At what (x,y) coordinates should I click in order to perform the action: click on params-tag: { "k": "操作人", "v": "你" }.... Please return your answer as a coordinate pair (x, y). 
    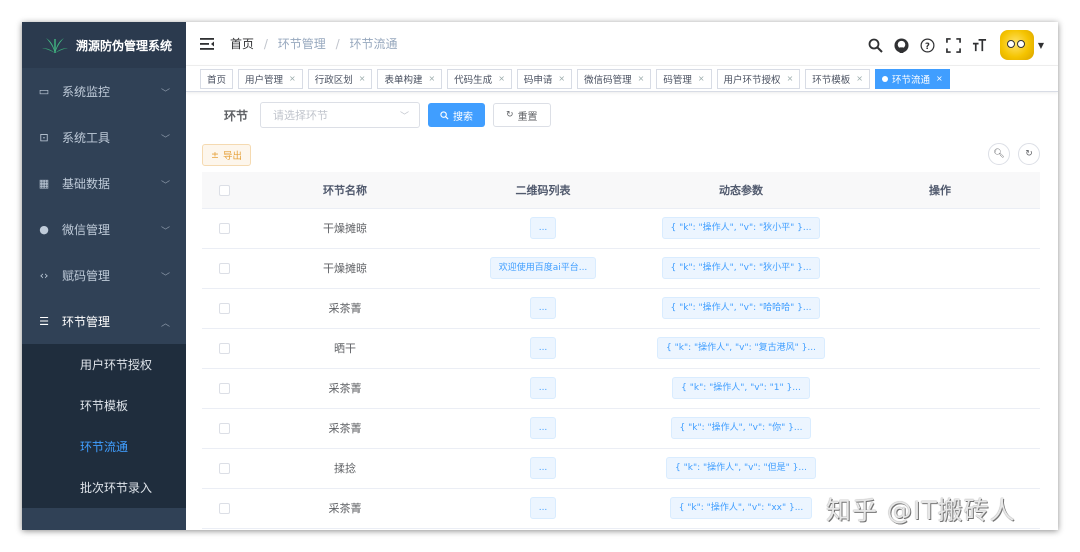
    Looking at the image, I should click on (741, 428).